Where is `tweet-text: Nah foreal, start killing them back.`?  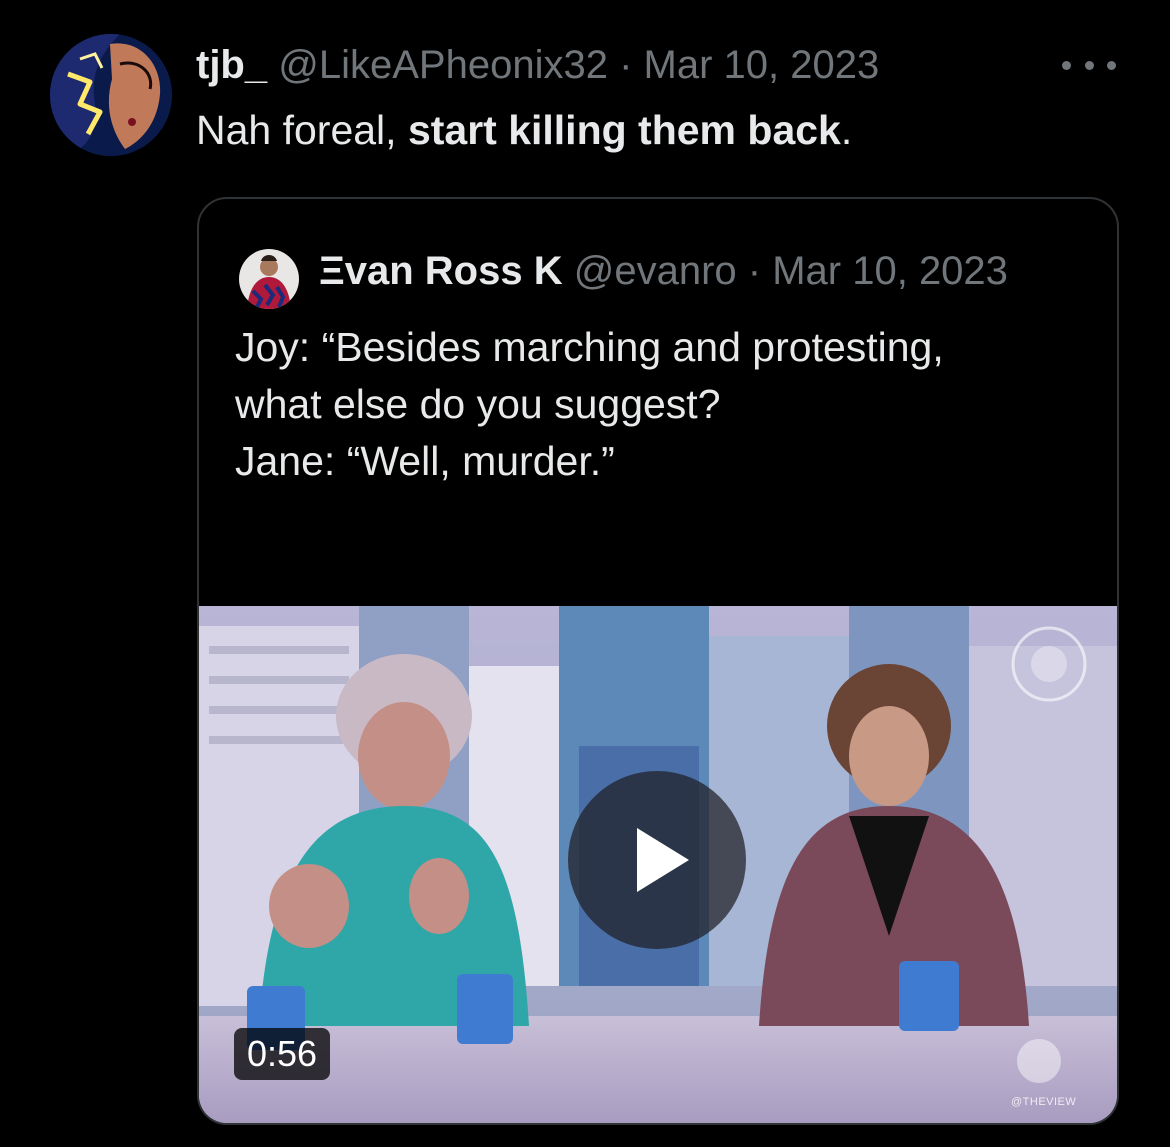 tweet-text: Nah foreal, start killing them back. is located at coordinates (524, 130).